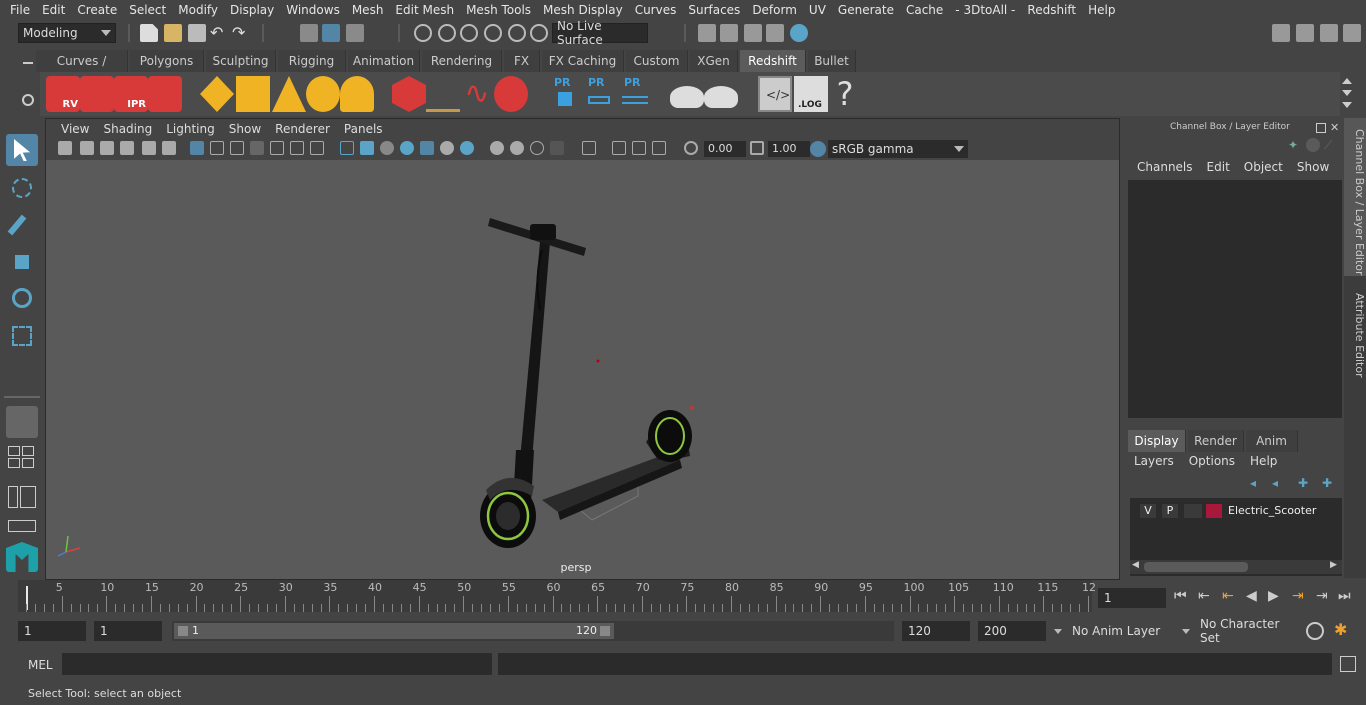 This screenshot has width=1366, height=705. Describe the element at coordinates (63, 94) in the screenshot. I see `redshift-render-view-button: RV` at that location.